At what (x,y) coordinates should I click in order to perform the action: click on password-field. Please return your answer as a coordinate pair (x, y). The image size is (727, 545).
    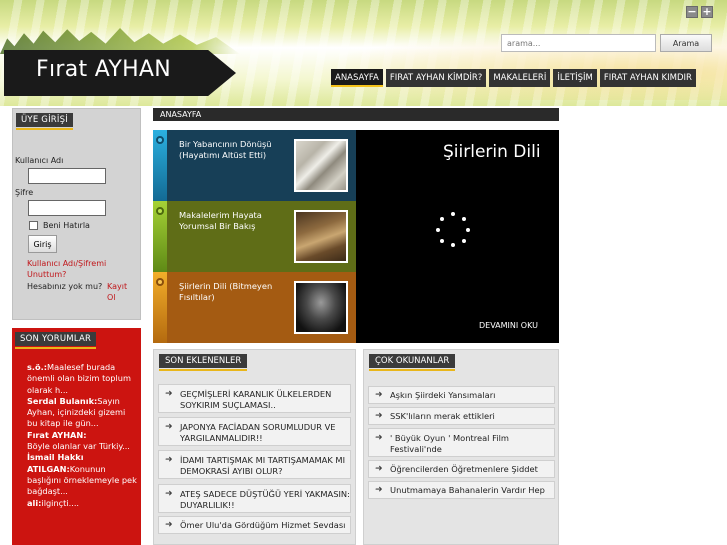
    Looking at the image, I should click on (67, 208).